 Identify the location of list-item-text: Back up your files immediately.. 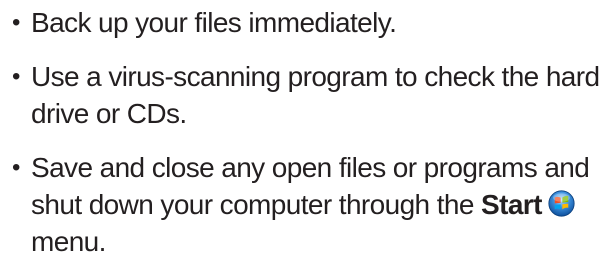
(214, 22).